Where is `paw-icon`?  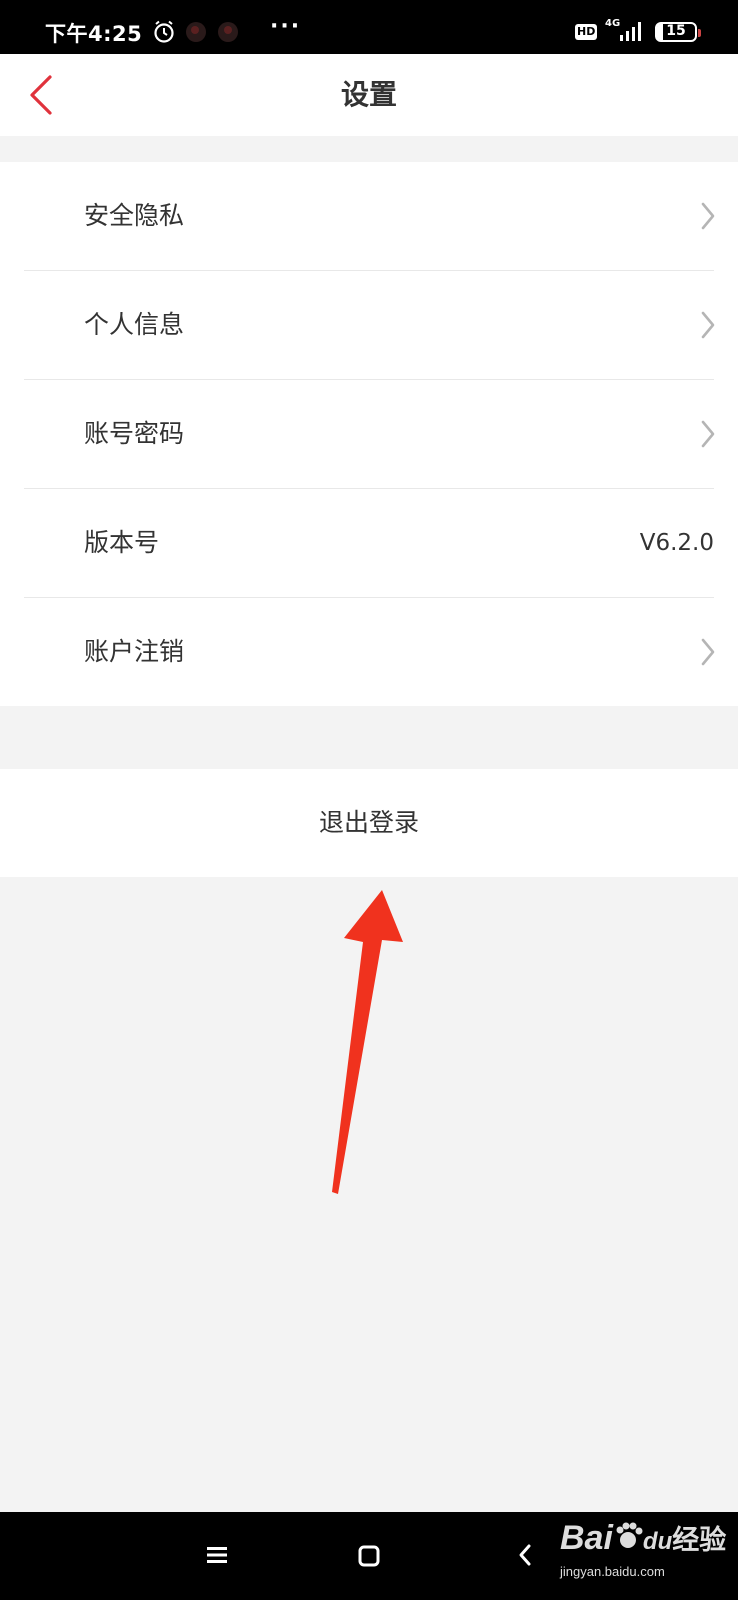
paw-icon is located at coordinates (629, 1535).